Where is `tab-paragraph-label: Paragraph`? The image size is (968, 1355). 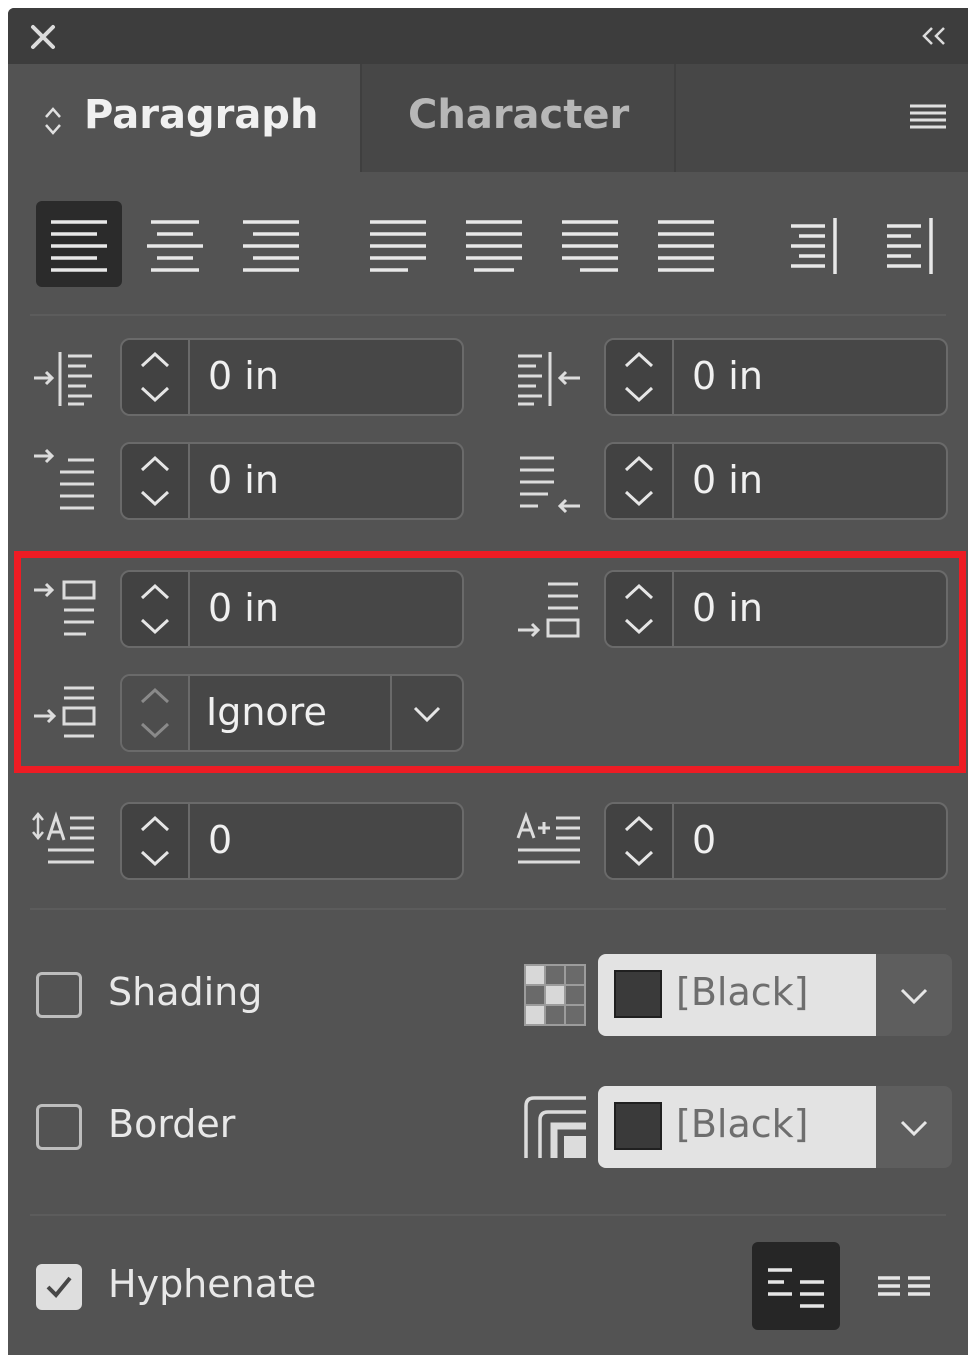
tab-paragraph-label: Paragraph is located at coordinates (201, 115).